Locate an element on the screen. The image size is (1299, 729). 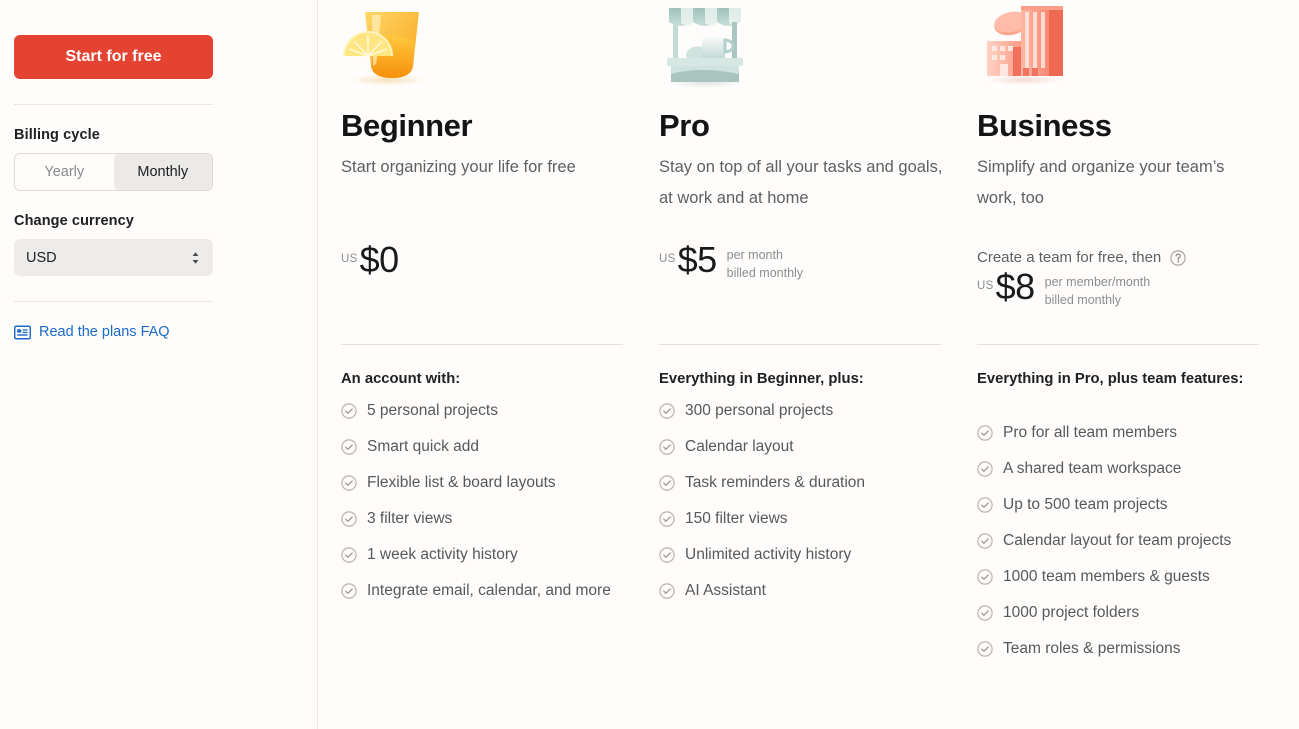
feature-item: Team roles & permissions is located at coordinates (1129, 649).